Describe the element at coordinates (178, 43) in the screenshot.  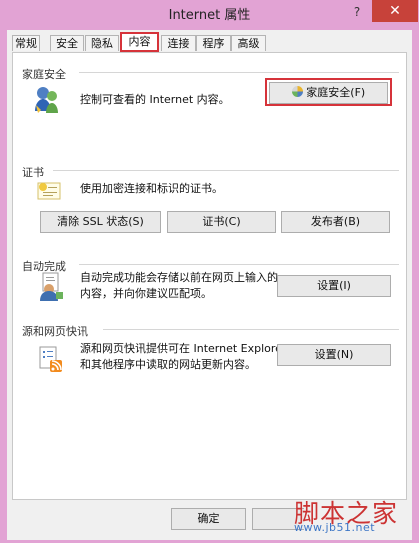
I see `tab-connections: 连接` at that location.